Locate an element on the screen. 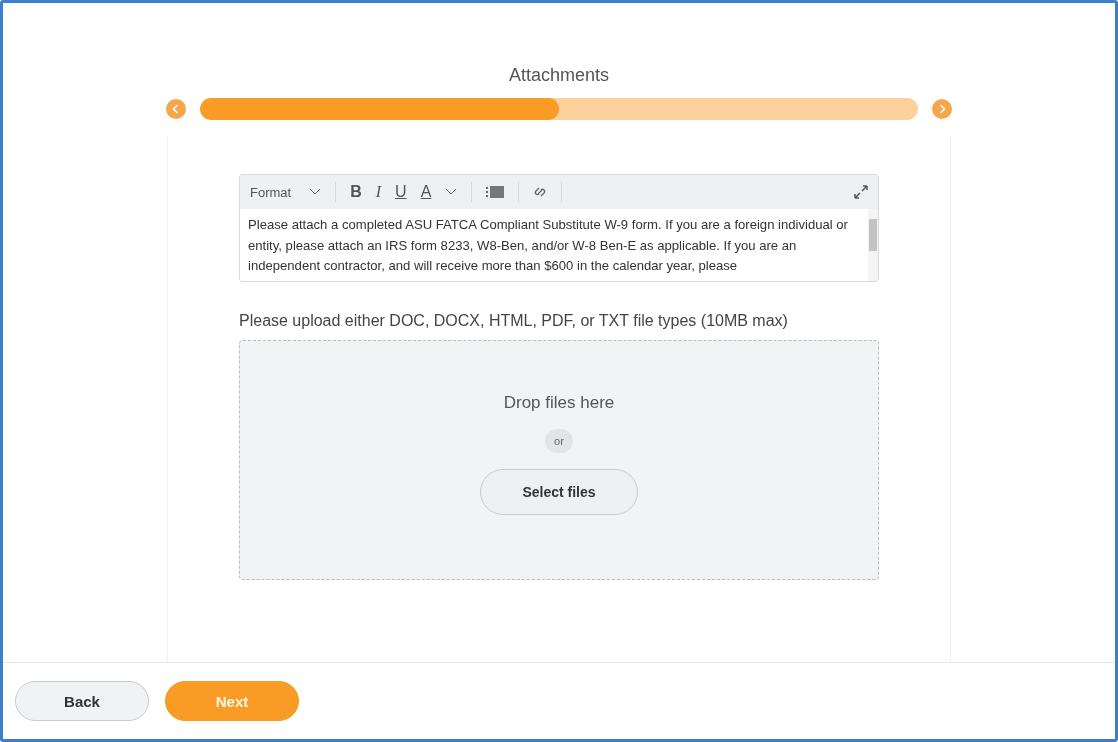 The width and height of the screenshot is (1118, 742). bold-button: B is located at coordinates (356, 192).